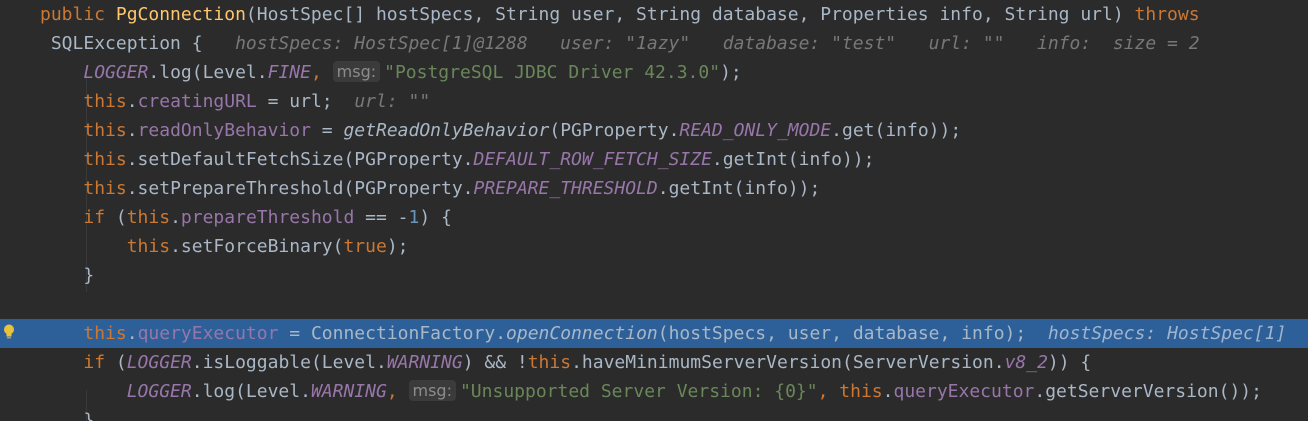 The height and width of the screenshot is (421, 1308). What do you see at coordinates (9, 332) in the screenshot?
I see `lightbulb-icon` at bounding box center [9, 332].